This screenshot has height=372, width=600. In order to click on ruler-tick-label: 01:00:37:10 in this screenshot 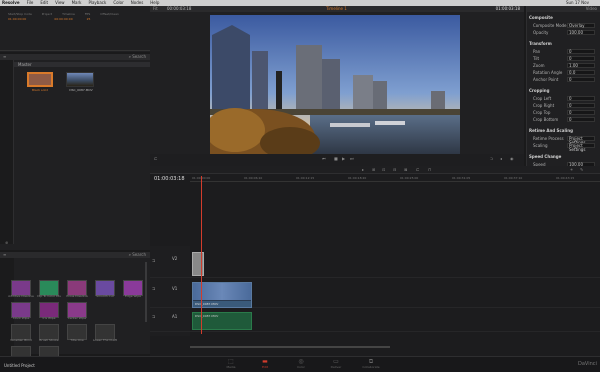, I will do `click(513, 178)`.